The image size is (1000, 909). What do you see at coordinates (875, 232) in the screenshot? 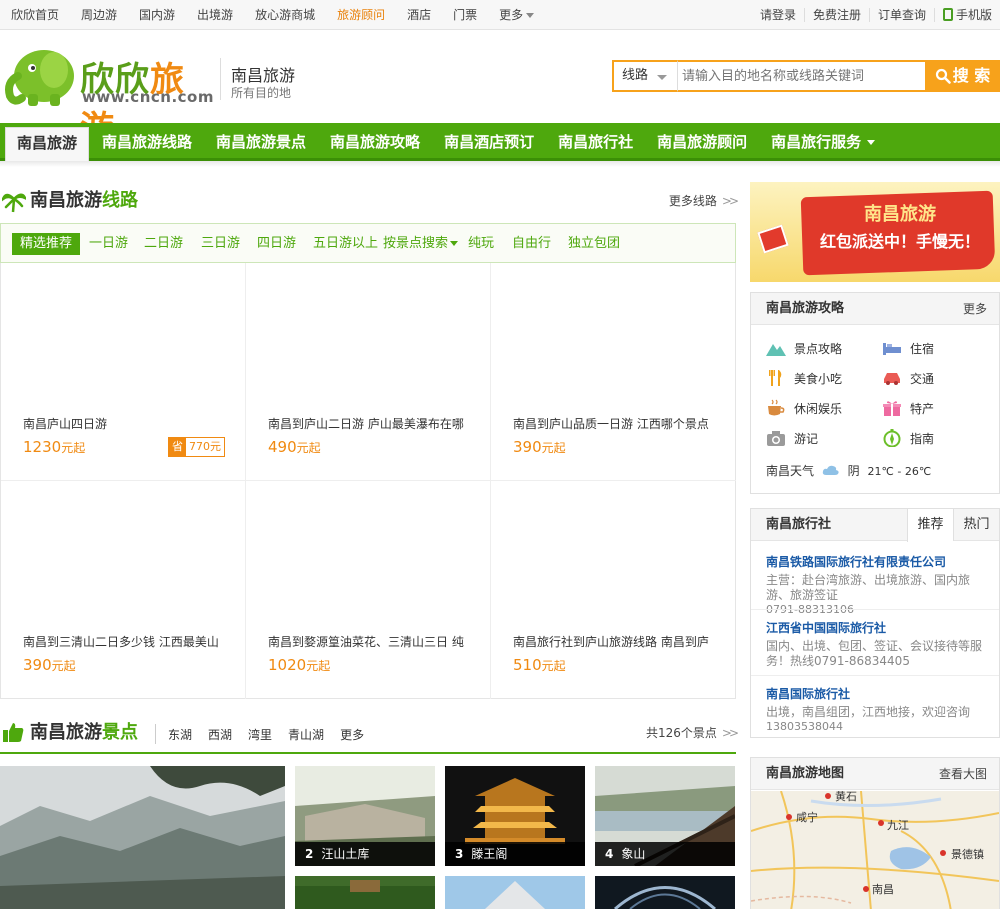
I see `red-packet-banner: 南昌旅游 红包派送中！手慢无！` at bounding box center [875, 232].